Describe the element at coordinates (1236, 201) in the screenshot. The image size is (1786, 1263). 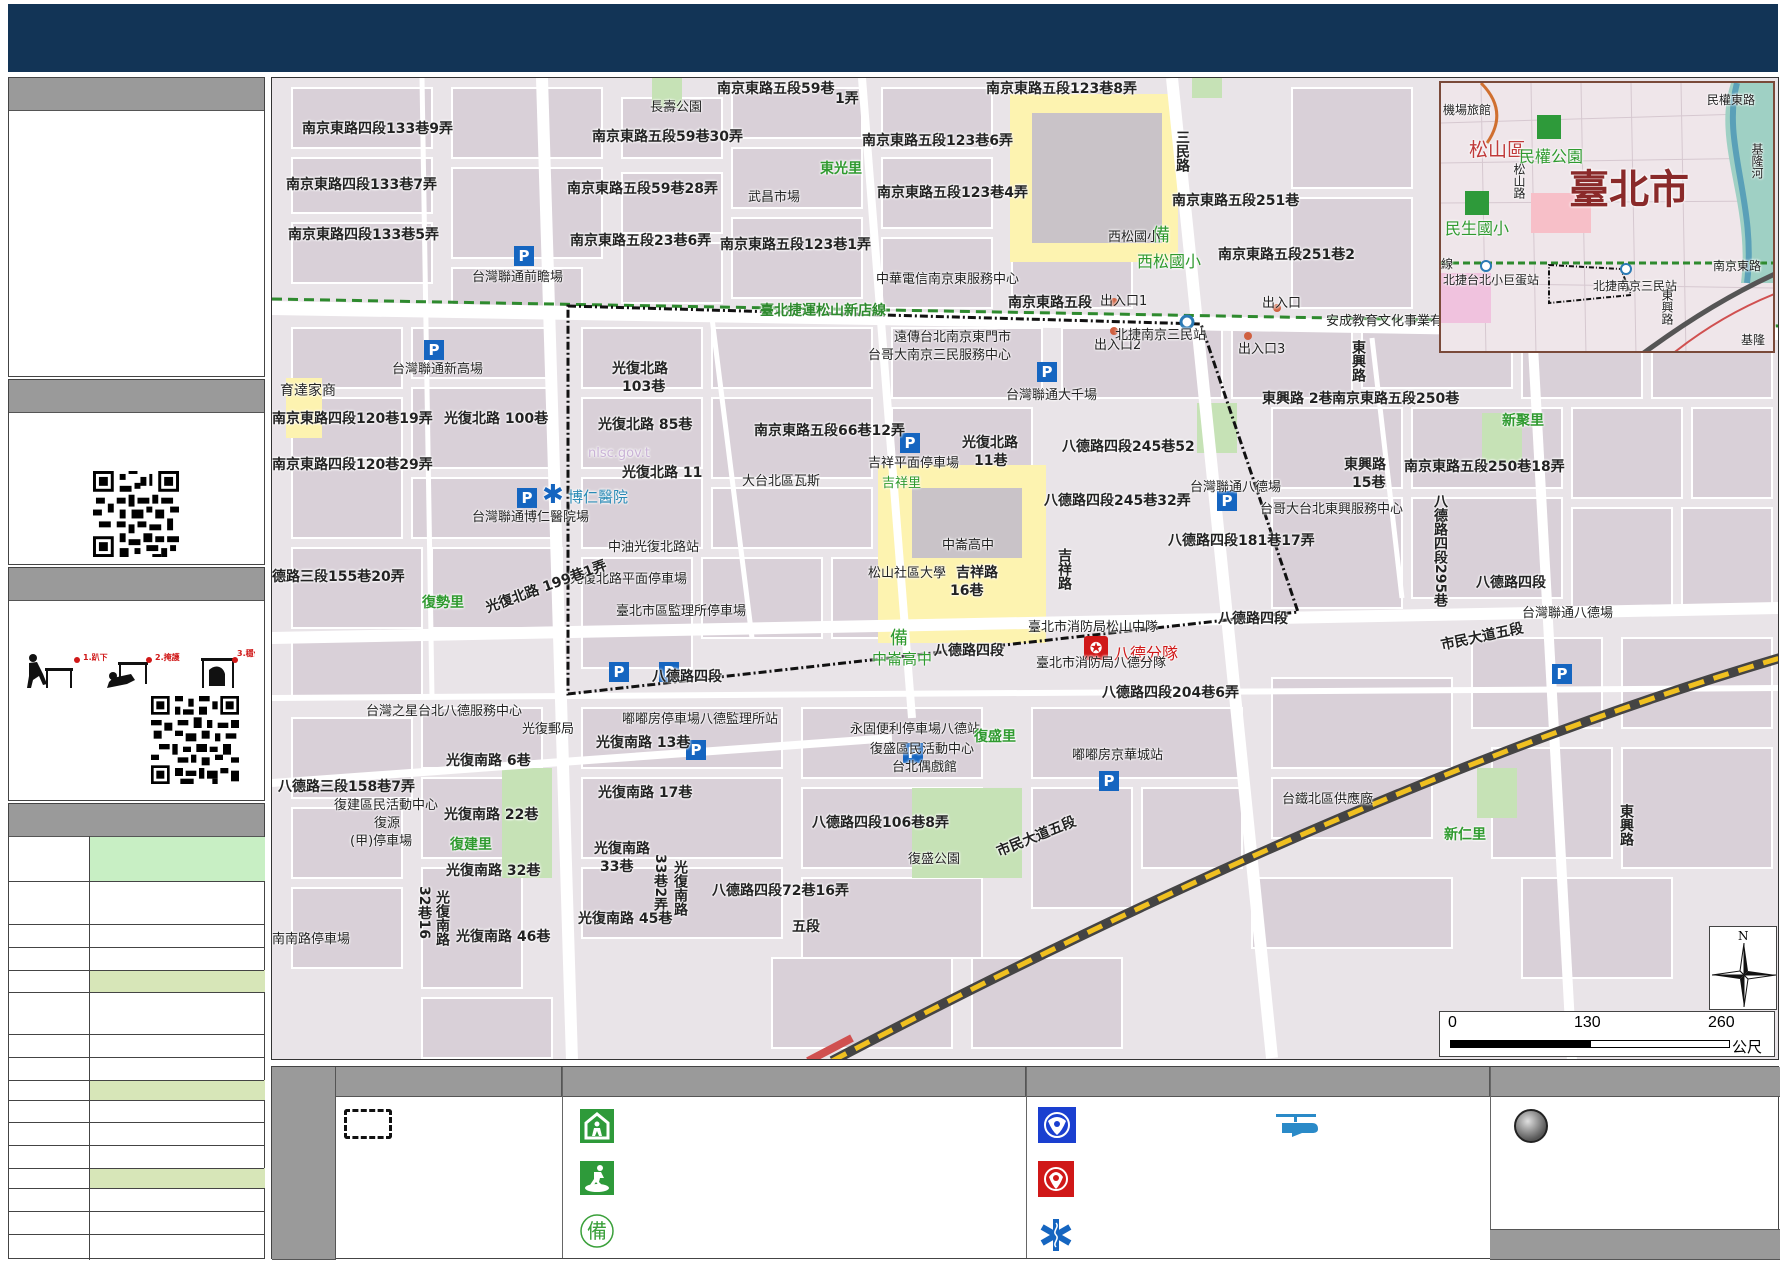
I see `map-label: 南京東路五段251巷` at that location.